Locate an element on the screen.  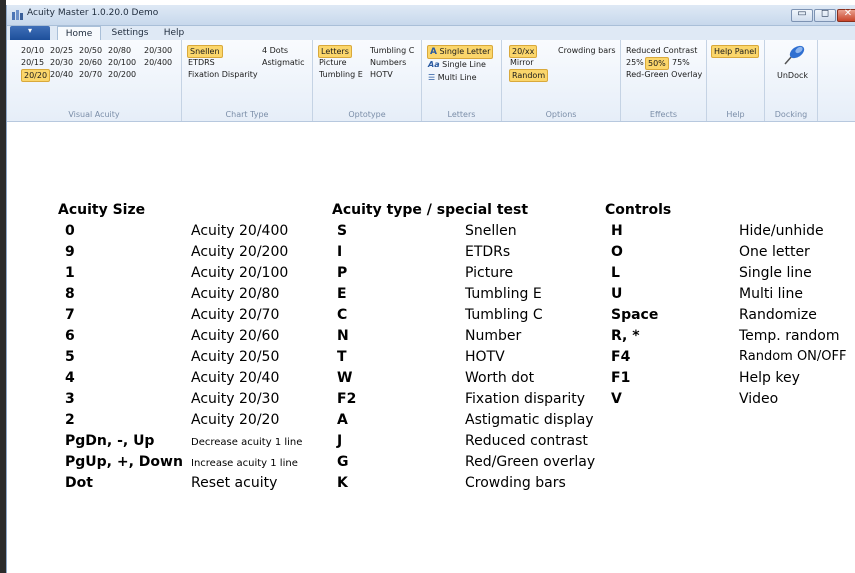
type-desc: Reduced contrast is located at coordinates (526, 441).